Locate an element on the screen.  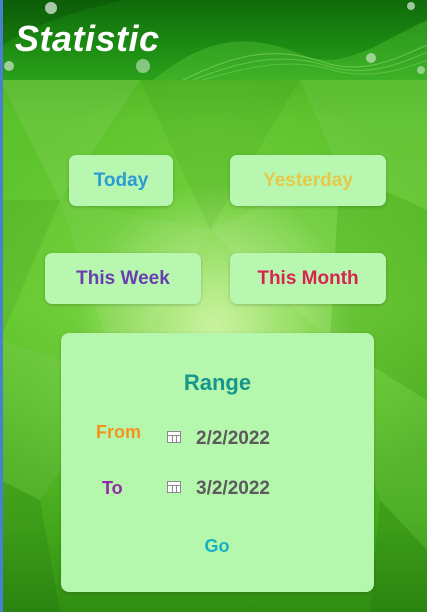
from-label: From is located at coordinates (118, 432).